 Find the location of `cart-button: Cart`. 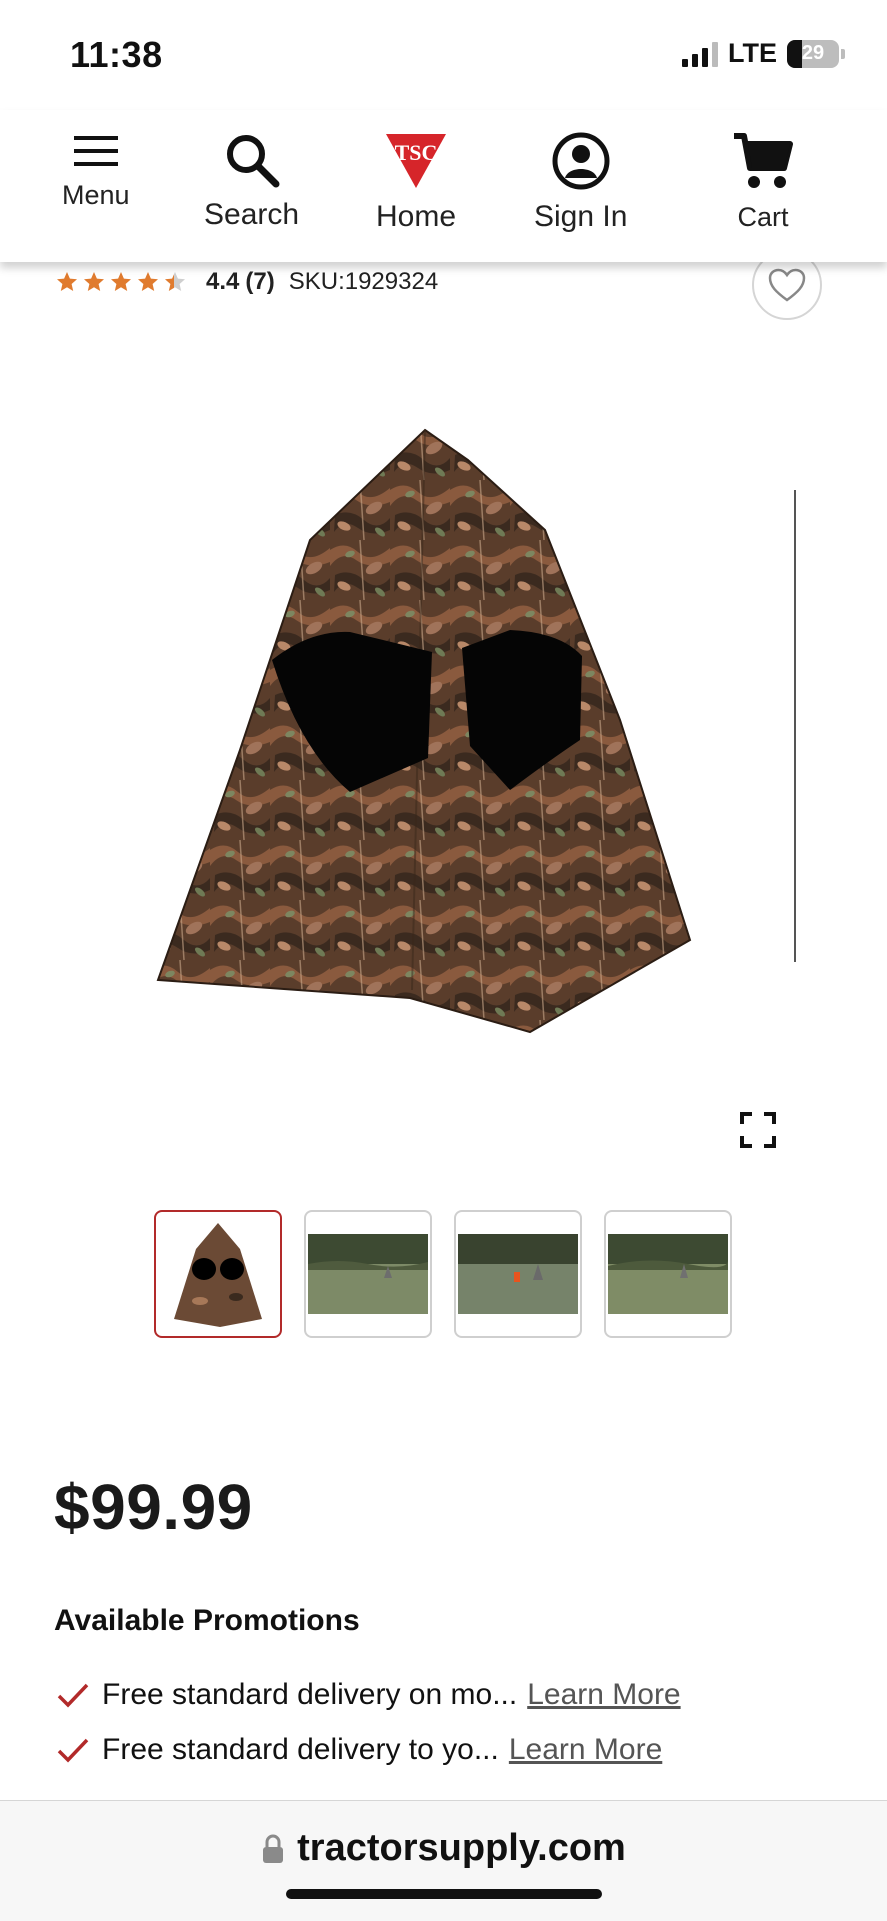

cart-button: Cart is located at coordinates (763, 182).